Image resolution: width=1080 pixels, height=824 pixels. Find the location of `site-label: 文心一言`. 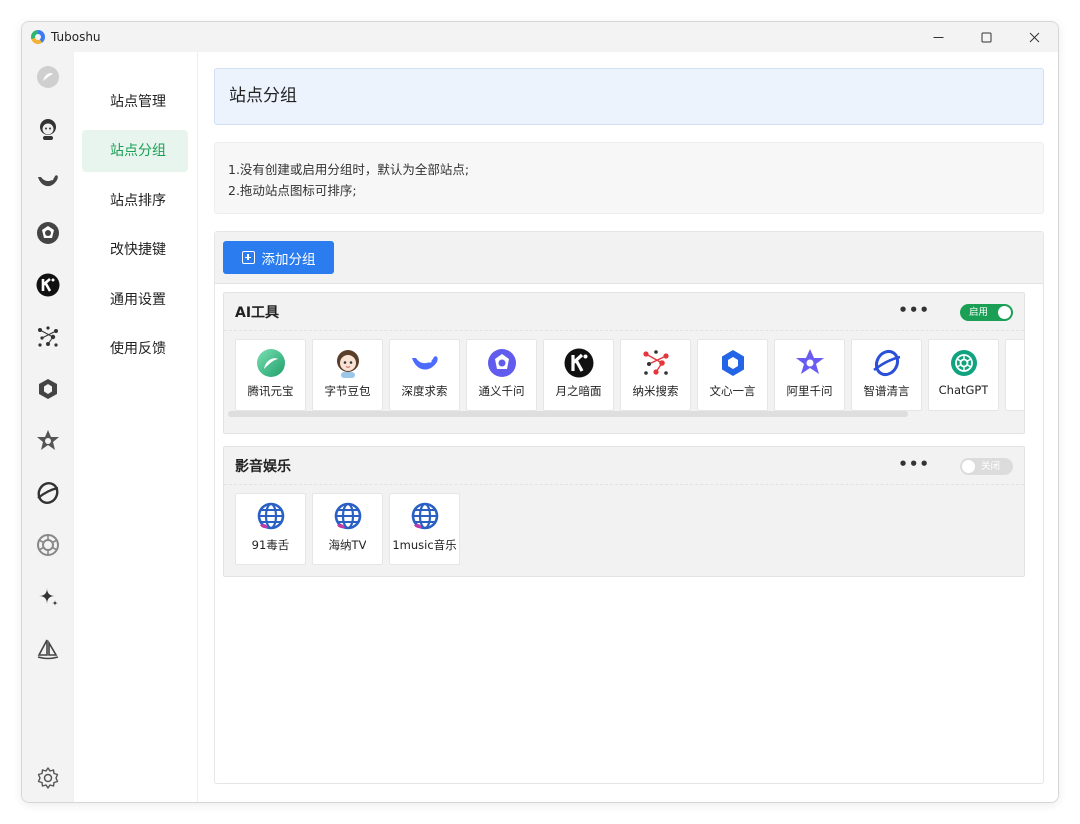

site-label: 文心一言 is located at coordinates (732, 391).